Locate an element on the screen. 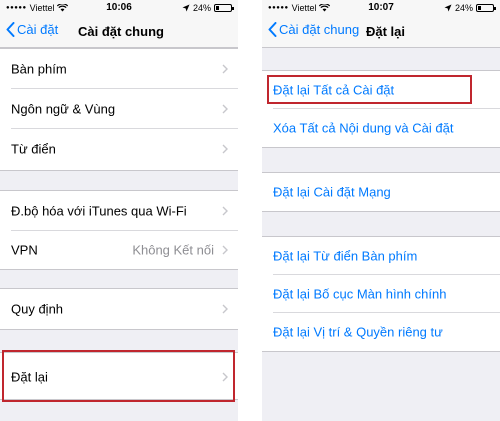 Image resolution: width=500 pixels, height=421 pixels. navigation-bar: Cài đặt Cài đặt chung is located at coordinates (119, 32).